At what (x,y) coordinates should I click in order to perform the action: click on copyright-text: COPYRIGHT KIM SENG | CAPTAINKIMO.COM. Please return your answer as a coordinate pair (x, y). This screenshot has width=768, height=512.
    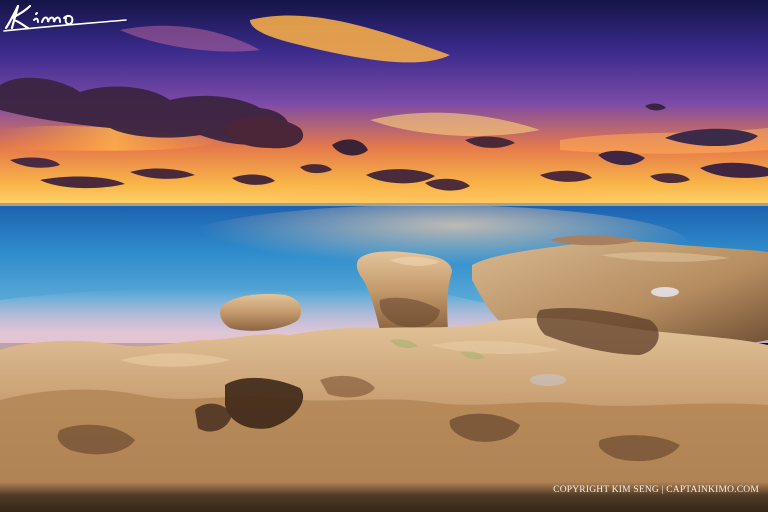
    Looking at the image, I should click on (656, 490).